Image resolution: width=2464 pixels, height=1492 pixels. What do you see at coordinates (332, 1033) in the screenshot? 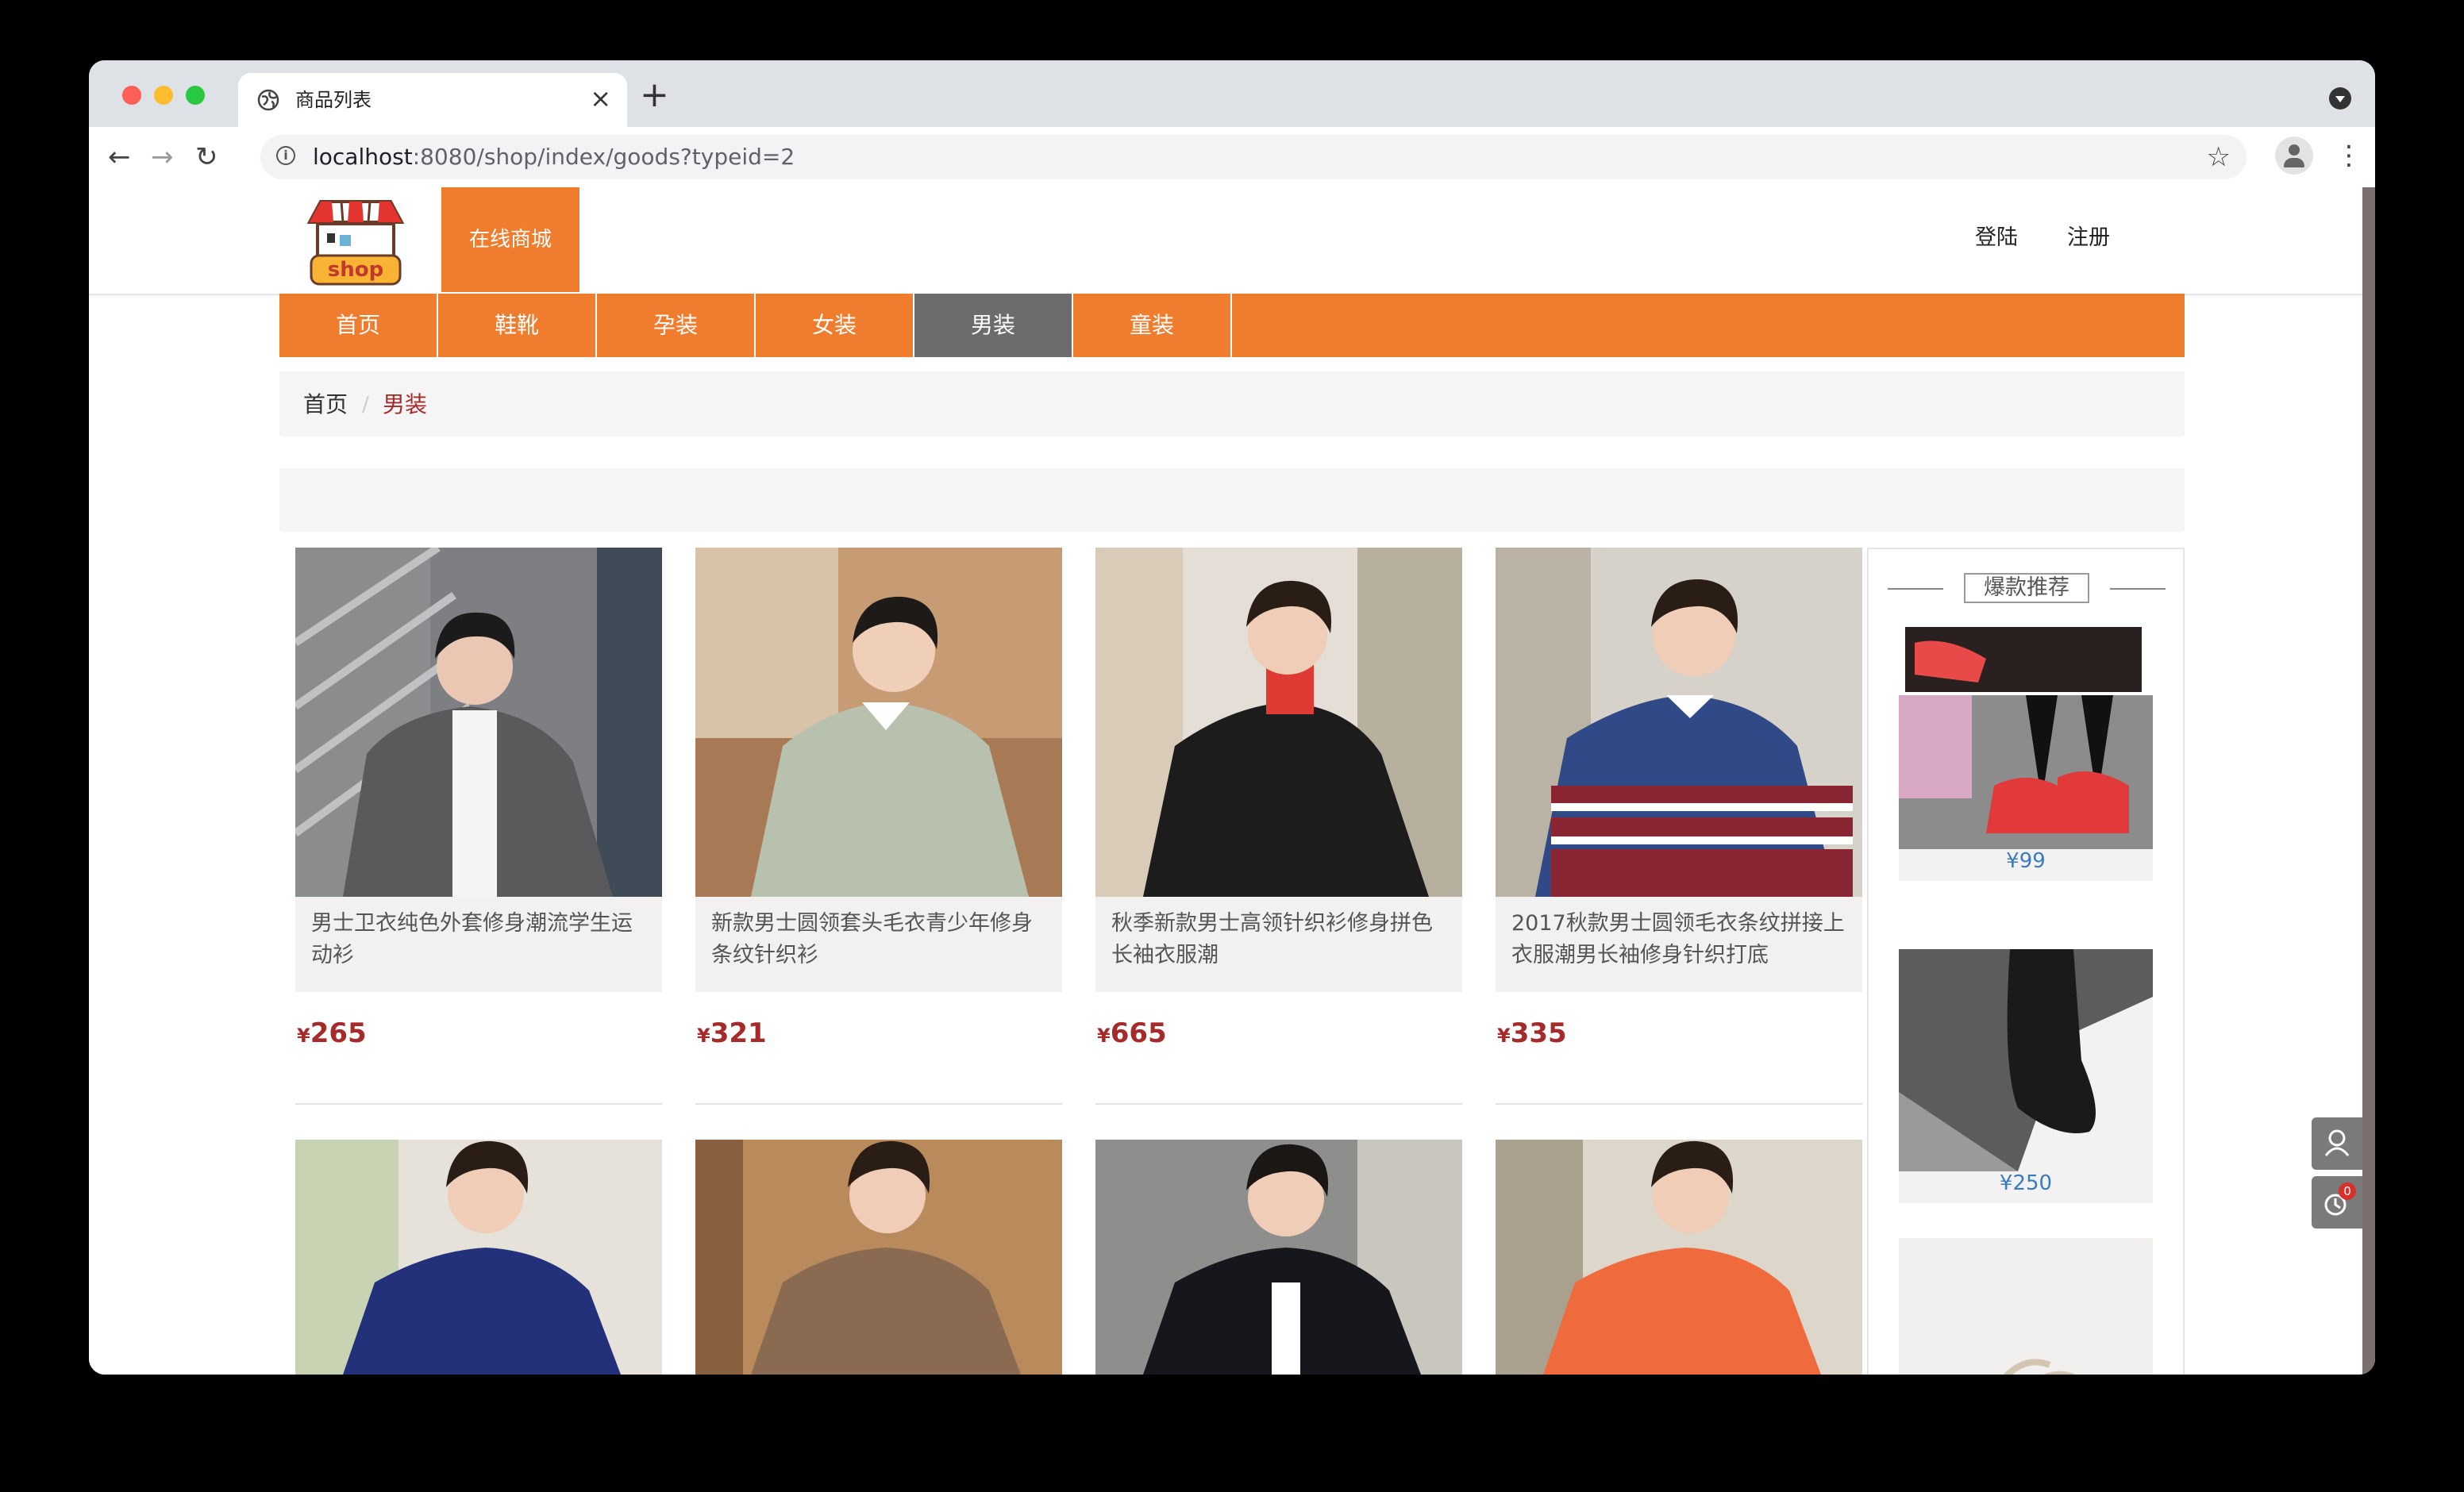
I see `product-price: ¥265` at bounding box center [332, 1033].